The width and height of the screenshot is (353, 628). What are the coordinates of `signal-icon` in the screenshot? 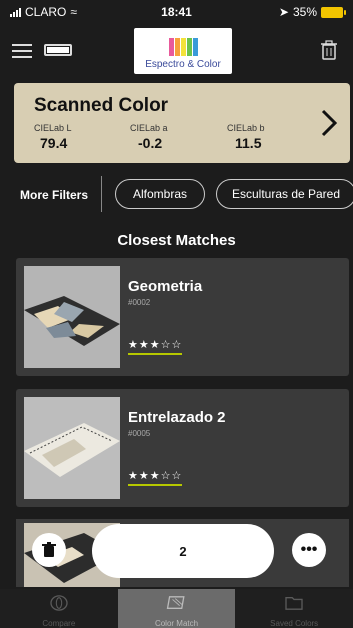 It's located at (15, 12).